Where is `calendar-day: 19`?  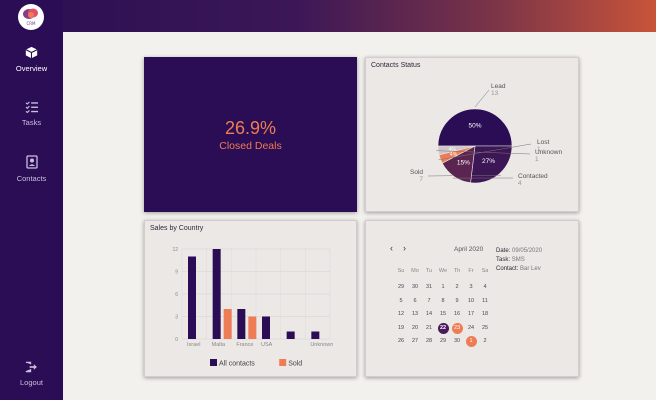 calendar-day: 19 is located at coordinates (401, 328).